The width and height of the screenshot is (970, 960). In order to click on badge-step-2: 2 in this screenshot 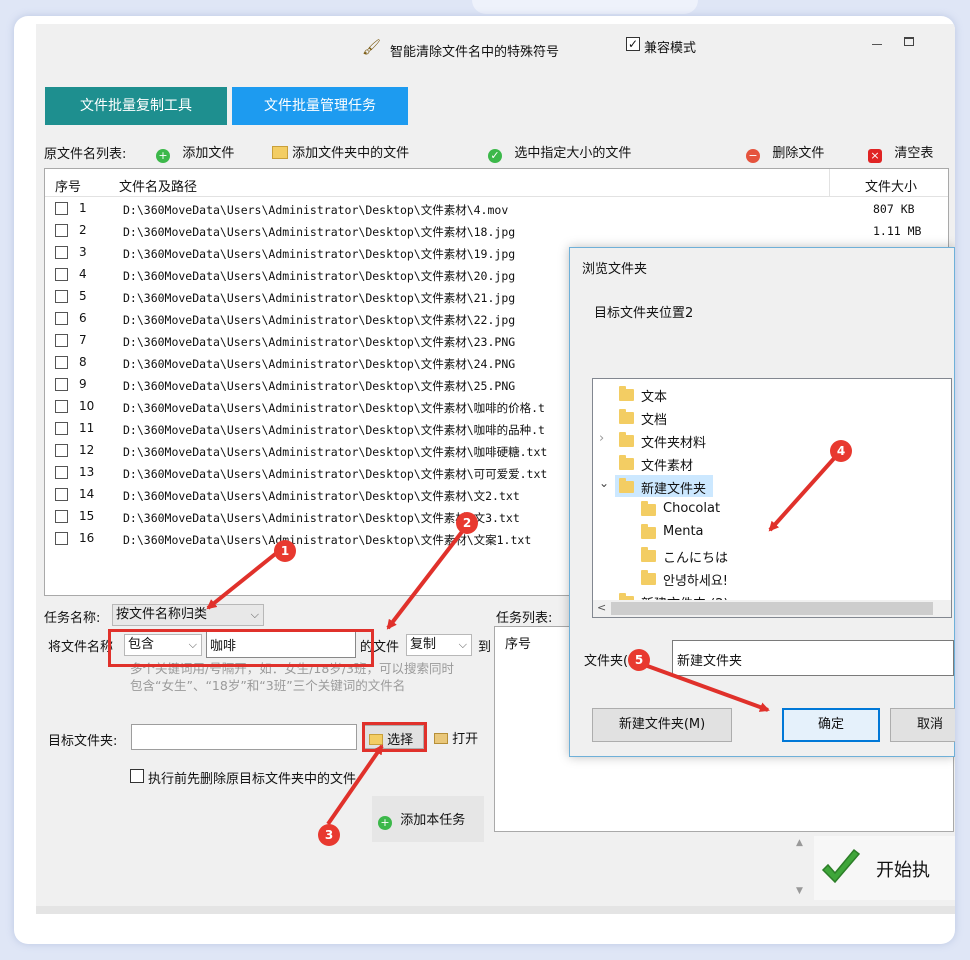, I will do `click(467, 523)`.